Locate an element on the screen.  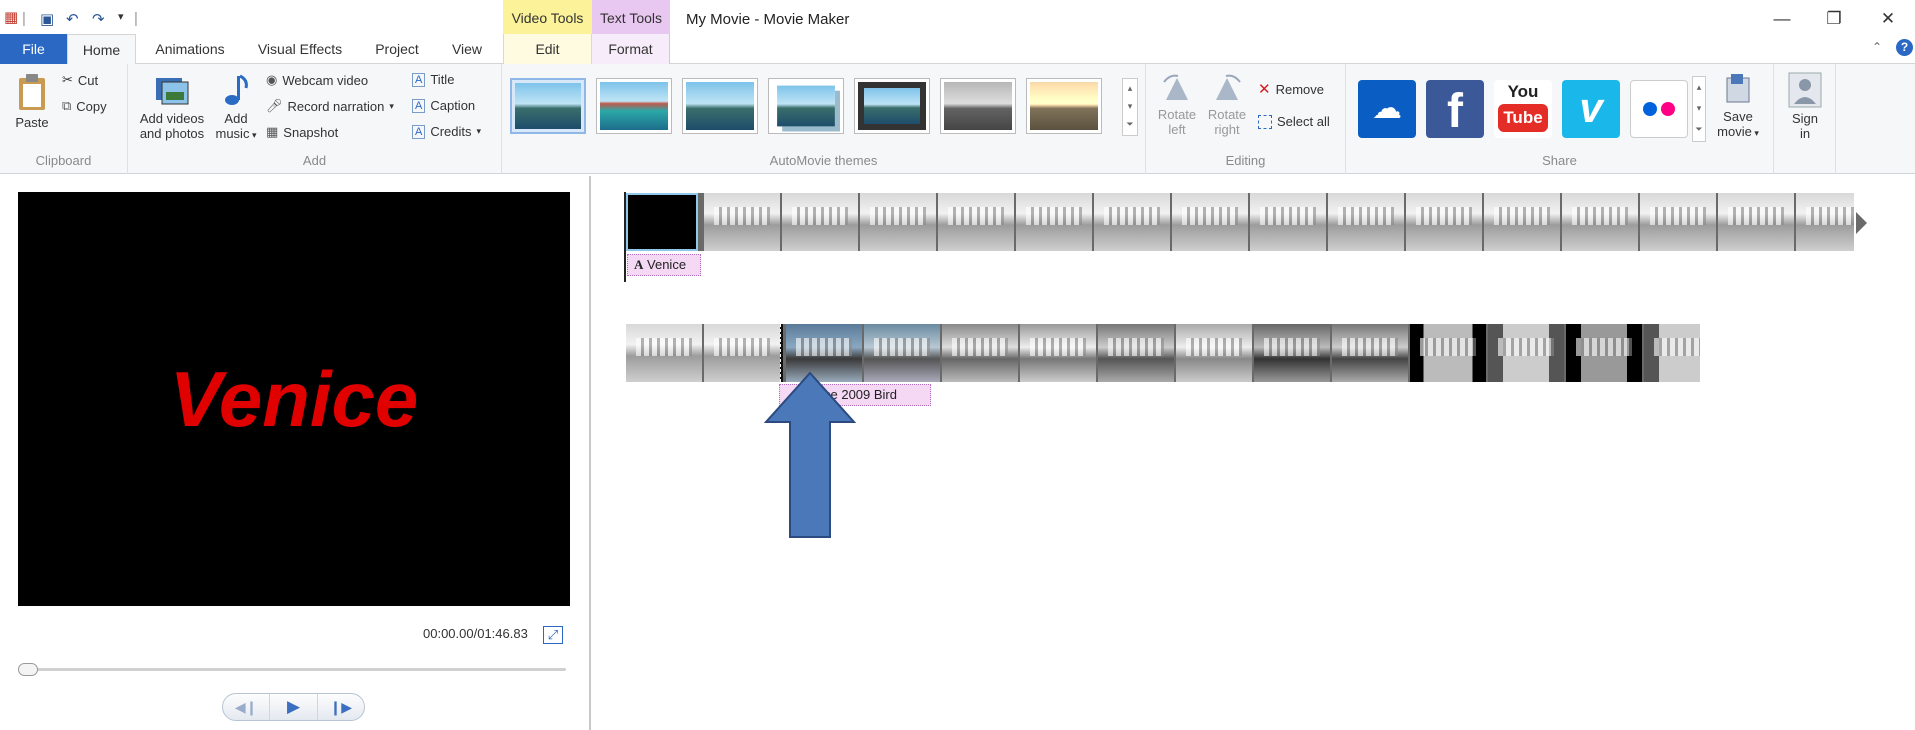
title-icon: A is located at coordinates (419, 79).